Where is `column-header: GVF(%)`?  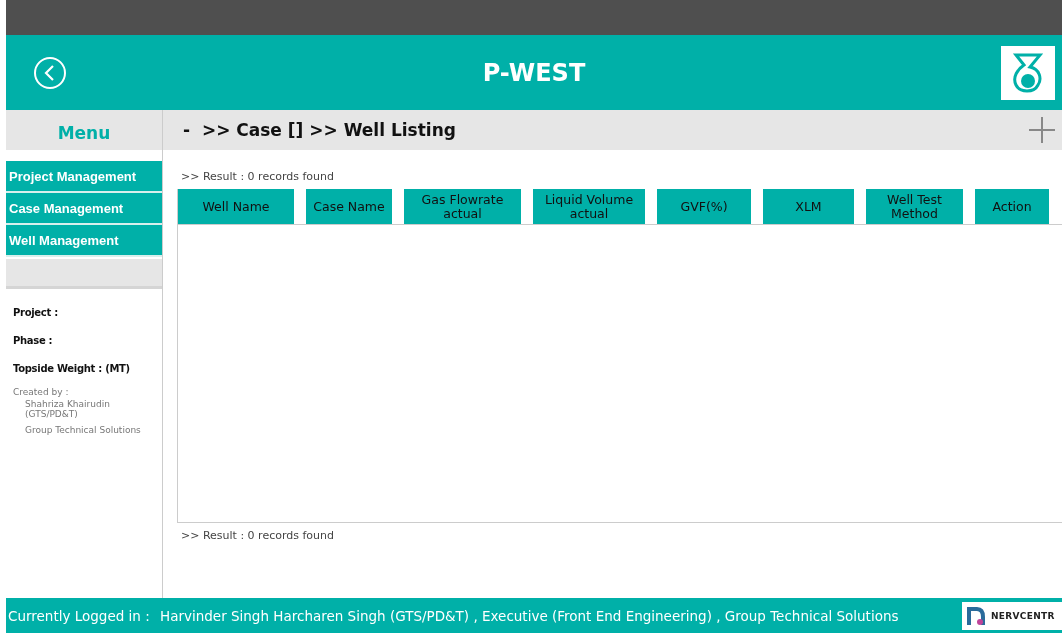 column-header: GVF(%) is located at coordinates (704, 206).